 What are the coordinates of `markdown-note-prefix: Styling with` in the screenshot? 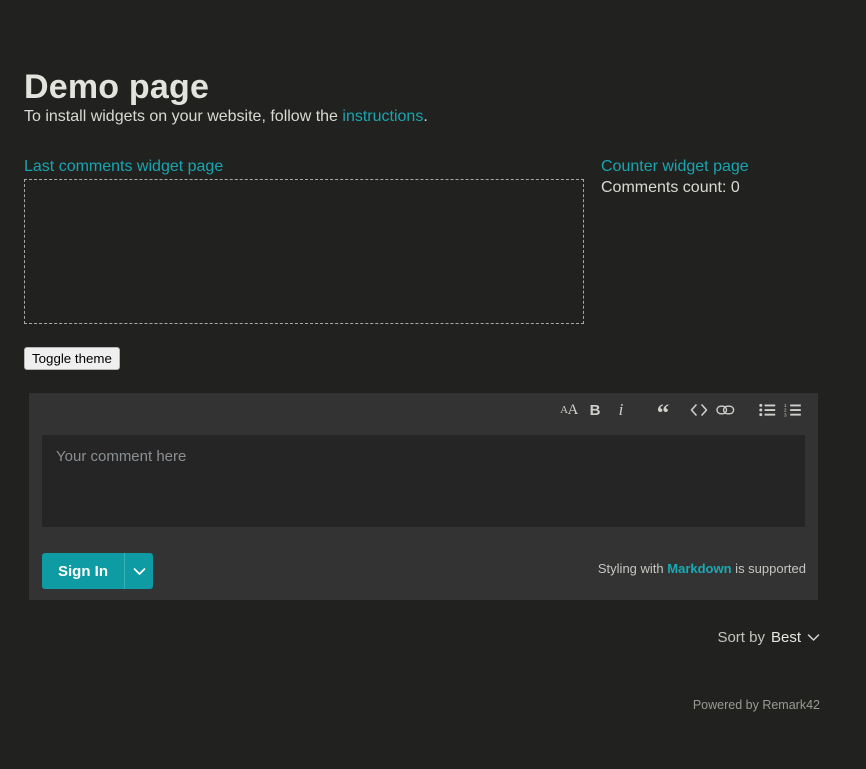 It's located at (632, 568).